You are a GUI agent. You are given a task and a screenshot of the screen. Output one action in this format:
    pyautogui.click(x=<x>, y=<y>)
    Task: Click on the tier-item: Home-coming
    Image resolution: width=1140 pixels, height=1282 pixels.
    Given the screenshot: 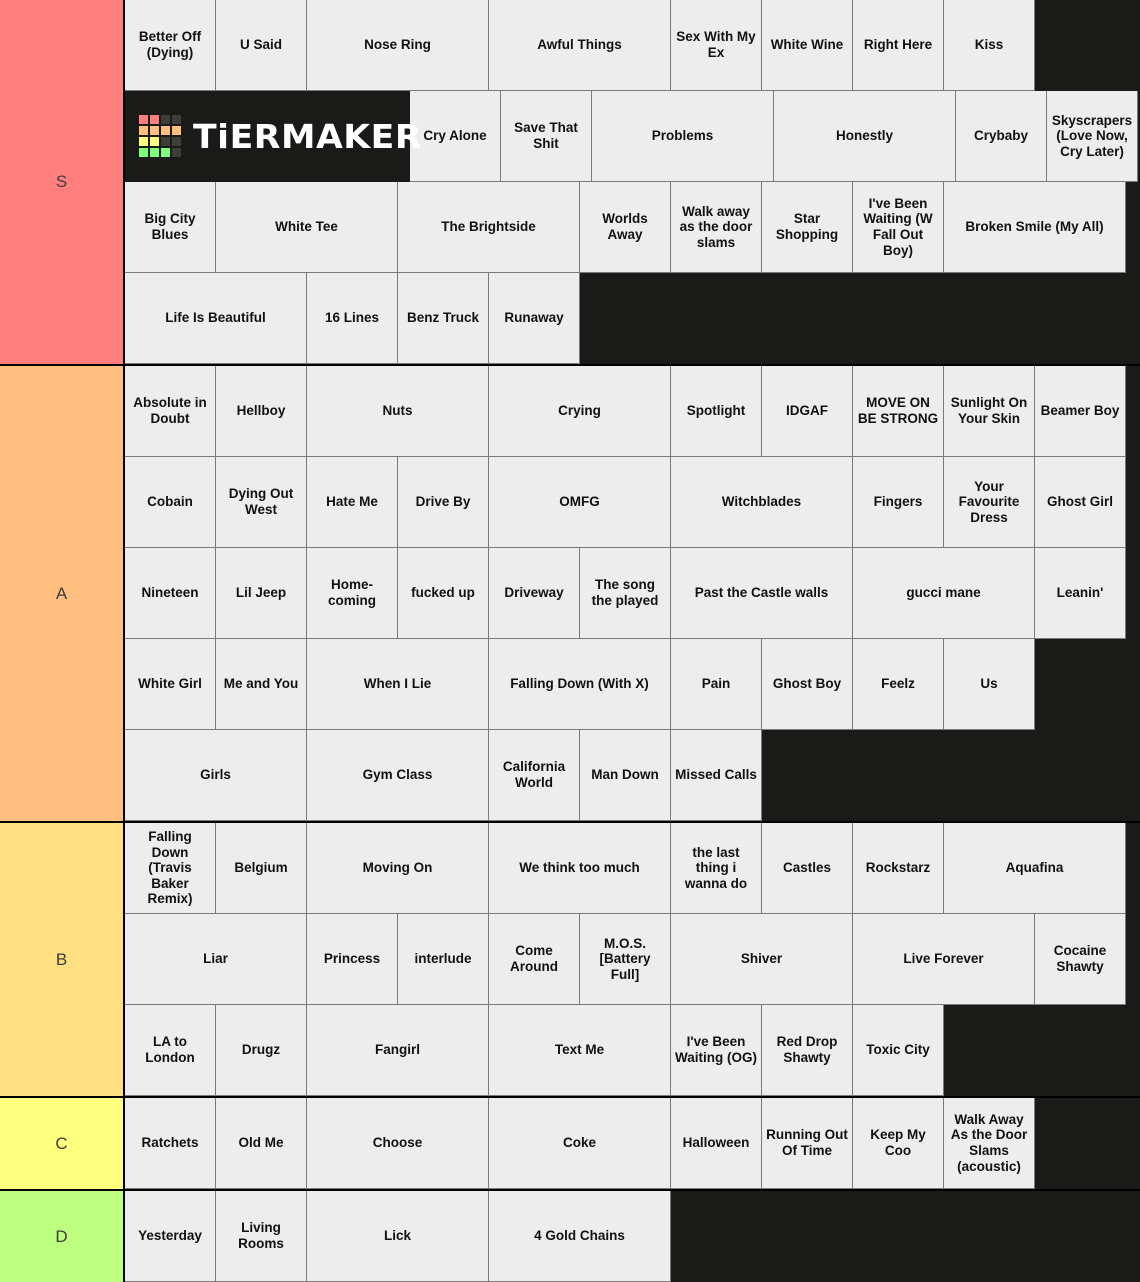 What is the action you would take?
    pyautogui.click(x=352, y=593)
    